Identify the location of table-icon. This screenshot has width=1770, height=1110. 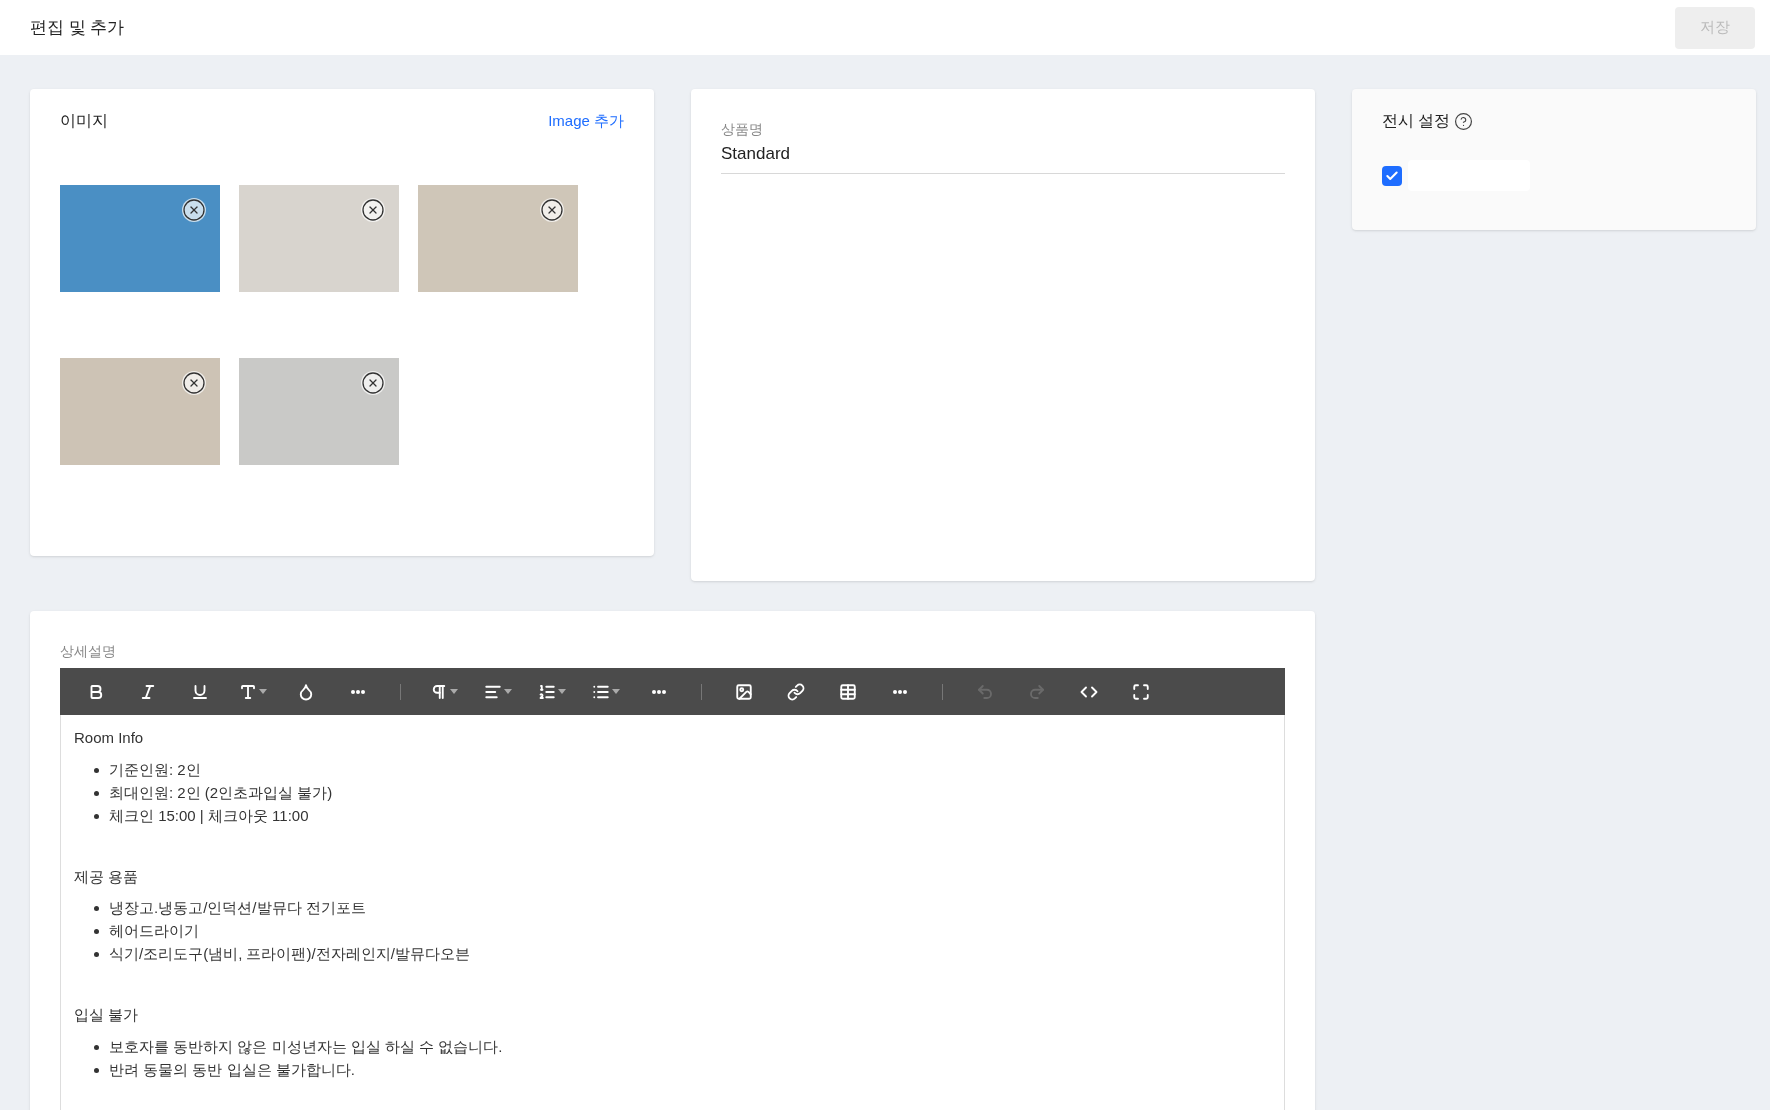
(848, 691).